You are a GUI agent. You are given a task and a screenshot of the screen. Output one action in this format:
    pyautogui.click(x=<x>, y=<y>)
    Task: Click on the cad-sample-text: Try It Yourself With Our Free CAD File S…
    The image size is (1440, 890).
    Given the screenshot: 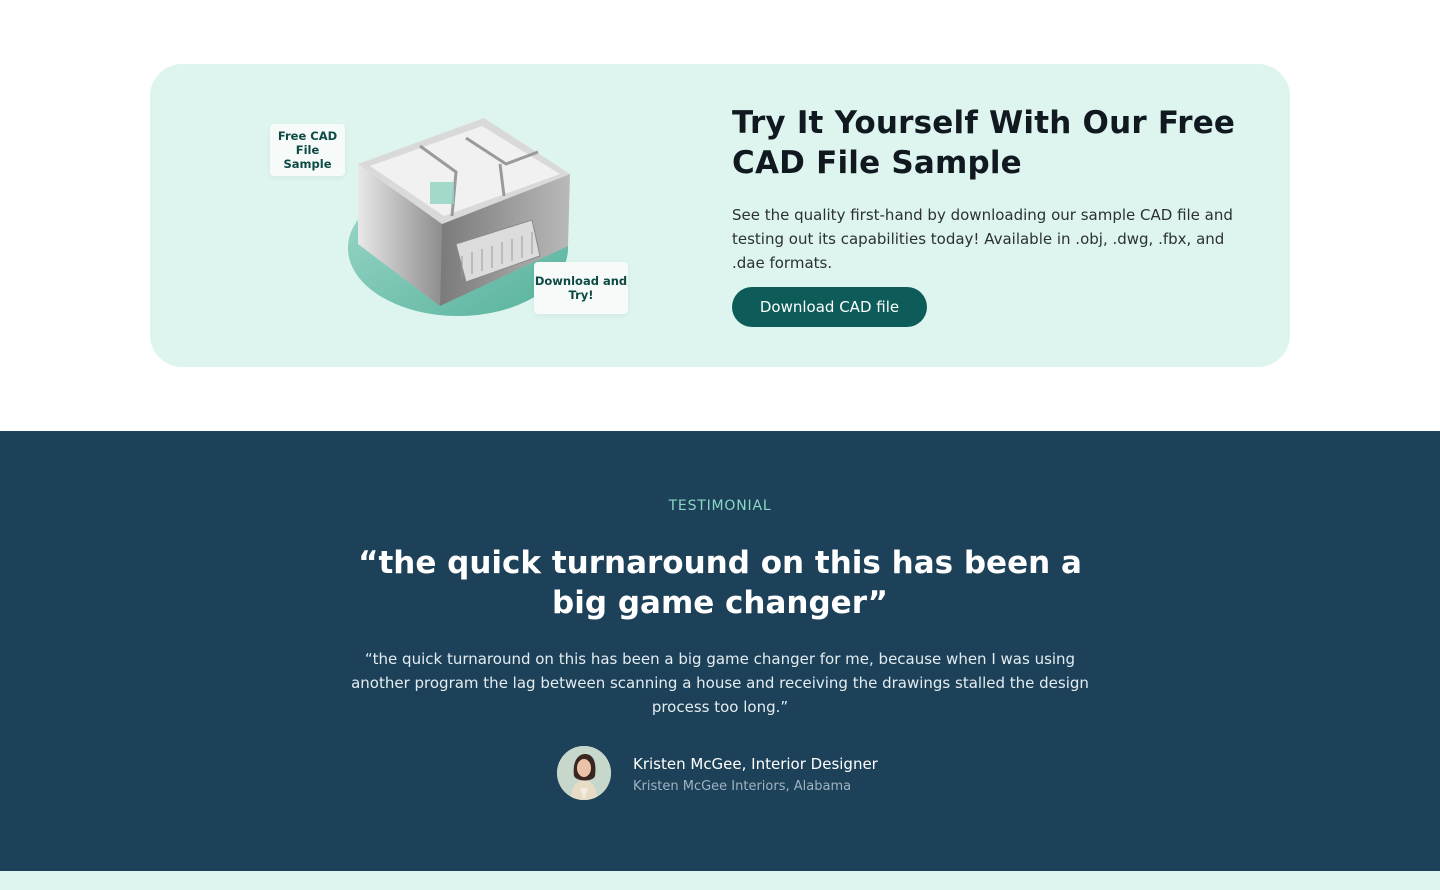 What is the action you would take?
    pyautogui.click(x=992, y=189)
    